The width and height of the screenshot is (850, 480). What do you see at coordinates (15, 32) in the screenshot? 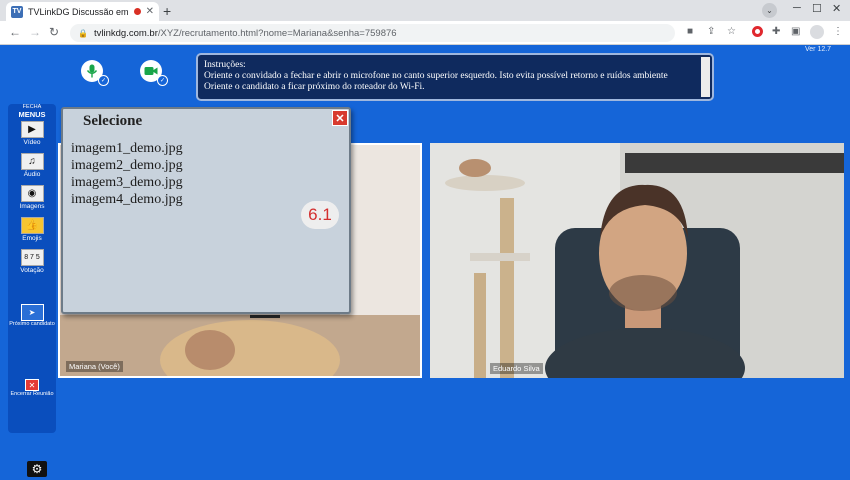
I see `back-icon: ←` at bounding box center [15, 32].